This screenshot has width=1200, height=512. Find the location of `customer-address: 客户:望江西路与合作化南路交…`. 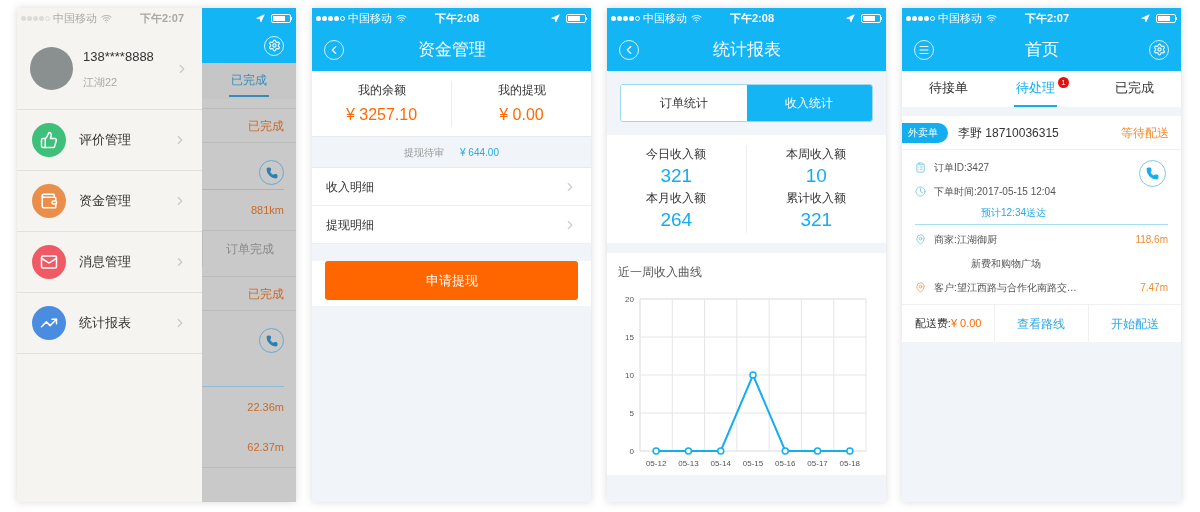

customer-address: 客户:望江西路与合作化南路交… is located at coordinates (1006, 288).